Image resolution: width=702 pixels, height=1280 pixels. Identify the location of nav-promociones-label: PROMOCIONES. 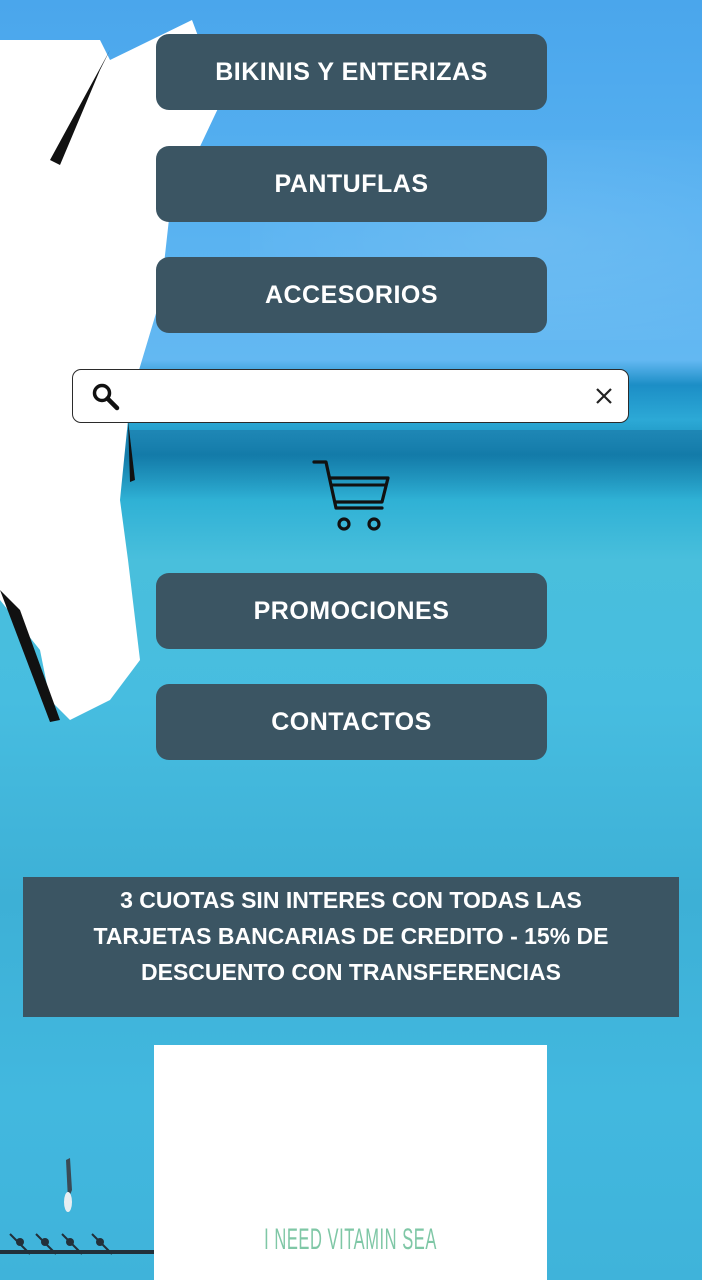
(351, 610).